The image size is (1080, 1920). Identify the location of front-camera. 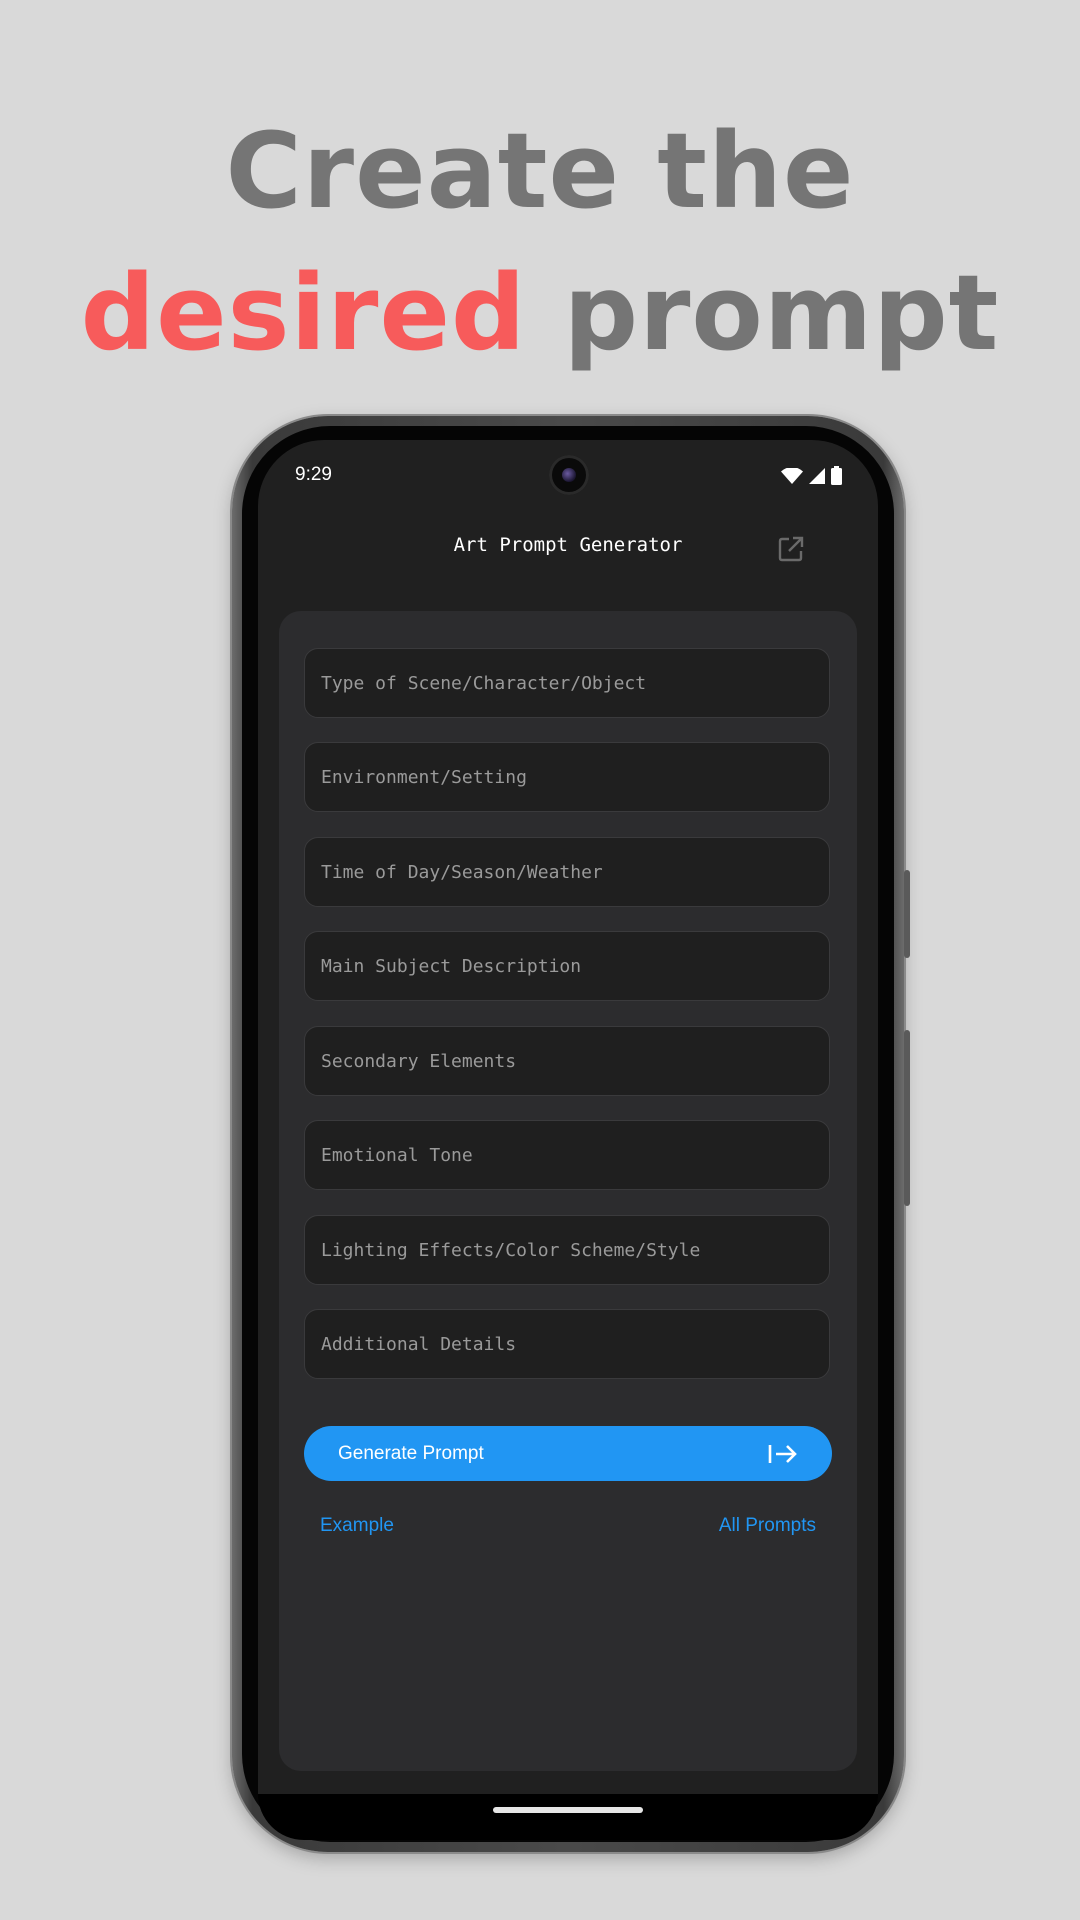
(569, 475).